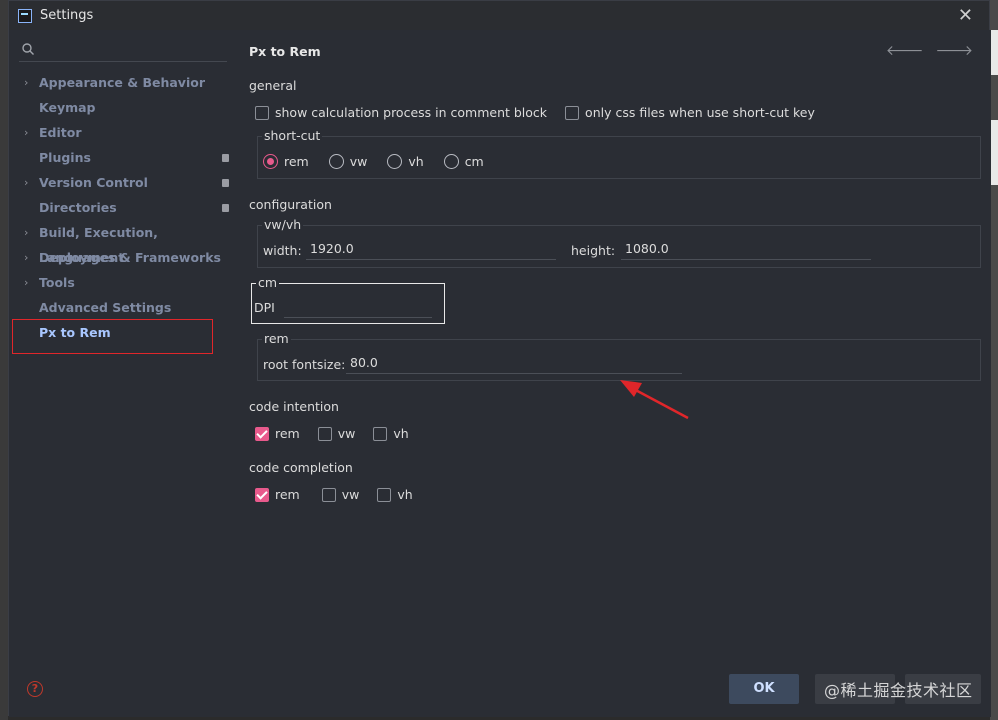 The height and width of the screenshot is (720, 998). I want to click on sidebar-item-languages: › Languages & Frameworks, so click(125, 257).